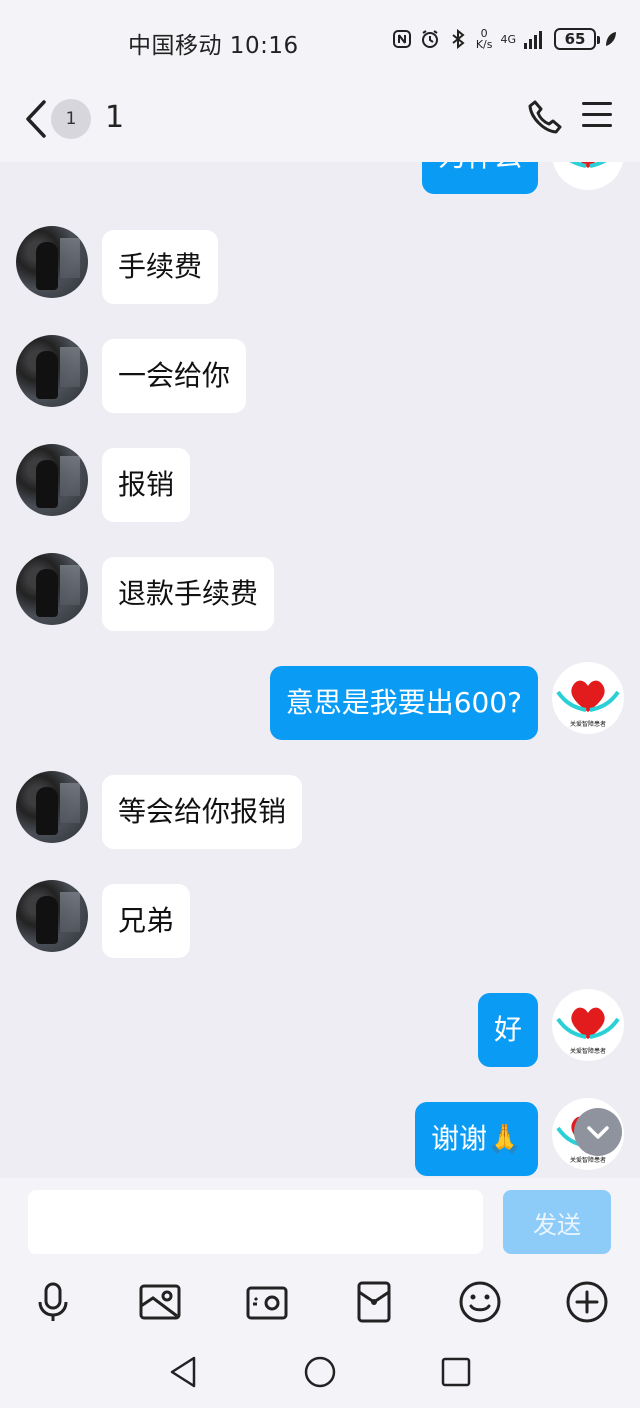 Image resolution: width=640 pixels, height=1408 pixels. I want to click on send-button: 发送, so click(557, 1222).